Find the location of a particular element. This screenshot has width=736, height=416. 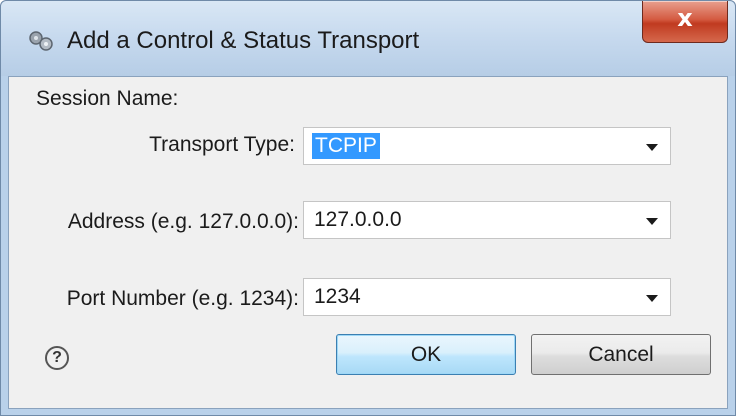

port-number-label: Port Number (e.g. 1234): is located at coordinates (182, 298).